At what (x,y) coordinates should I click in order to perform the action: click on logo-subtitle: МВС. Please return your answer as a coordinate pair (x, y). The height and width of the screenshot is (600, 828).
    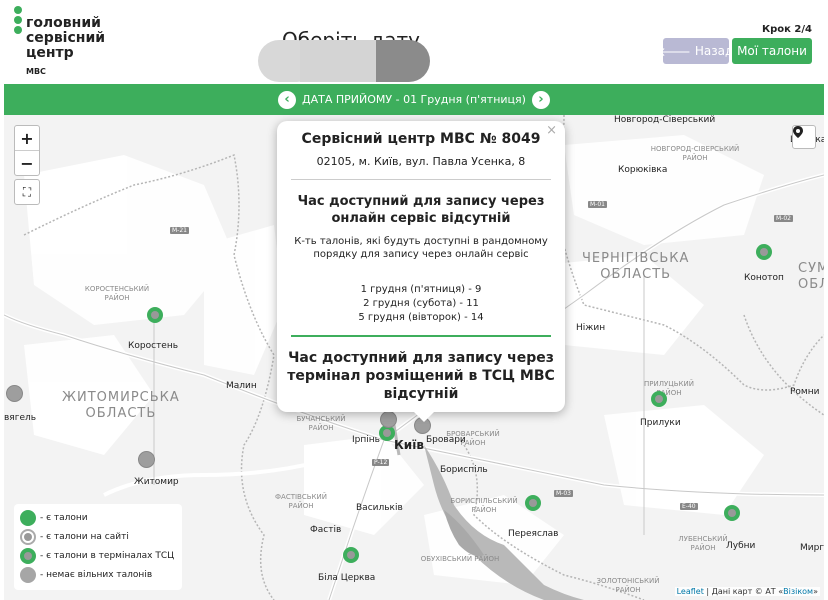
    Looking at the image, I should click on (36, 71).